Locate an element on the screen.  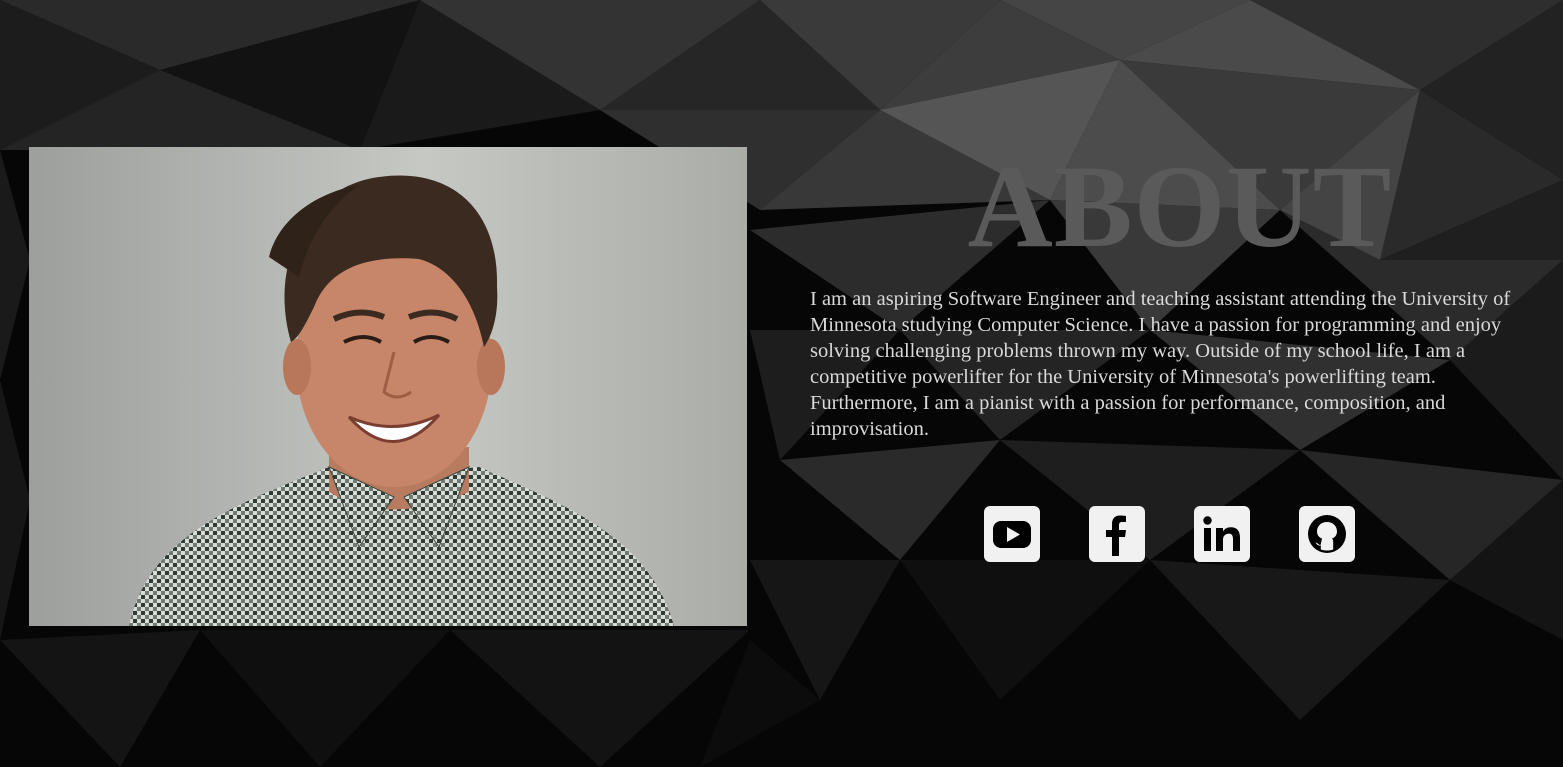
facebook-link is located at coordinates (1117, 534).